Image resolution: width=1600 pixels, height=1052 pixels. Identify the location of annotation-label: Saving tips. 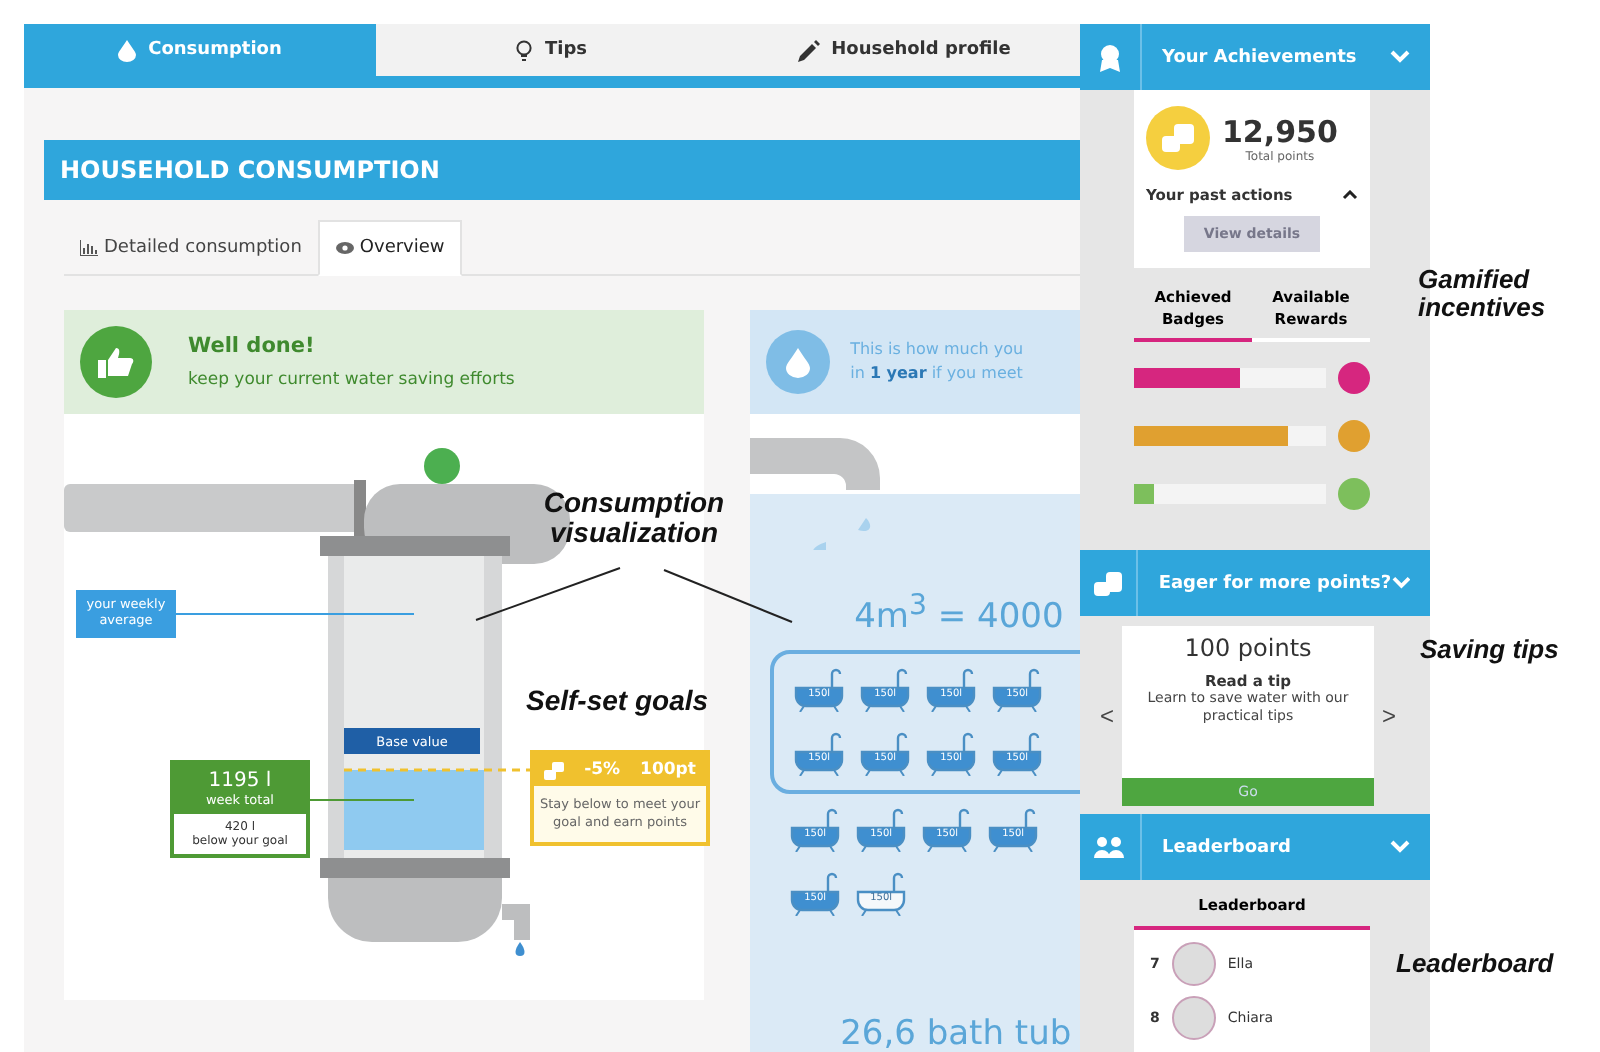
(1489, 650).